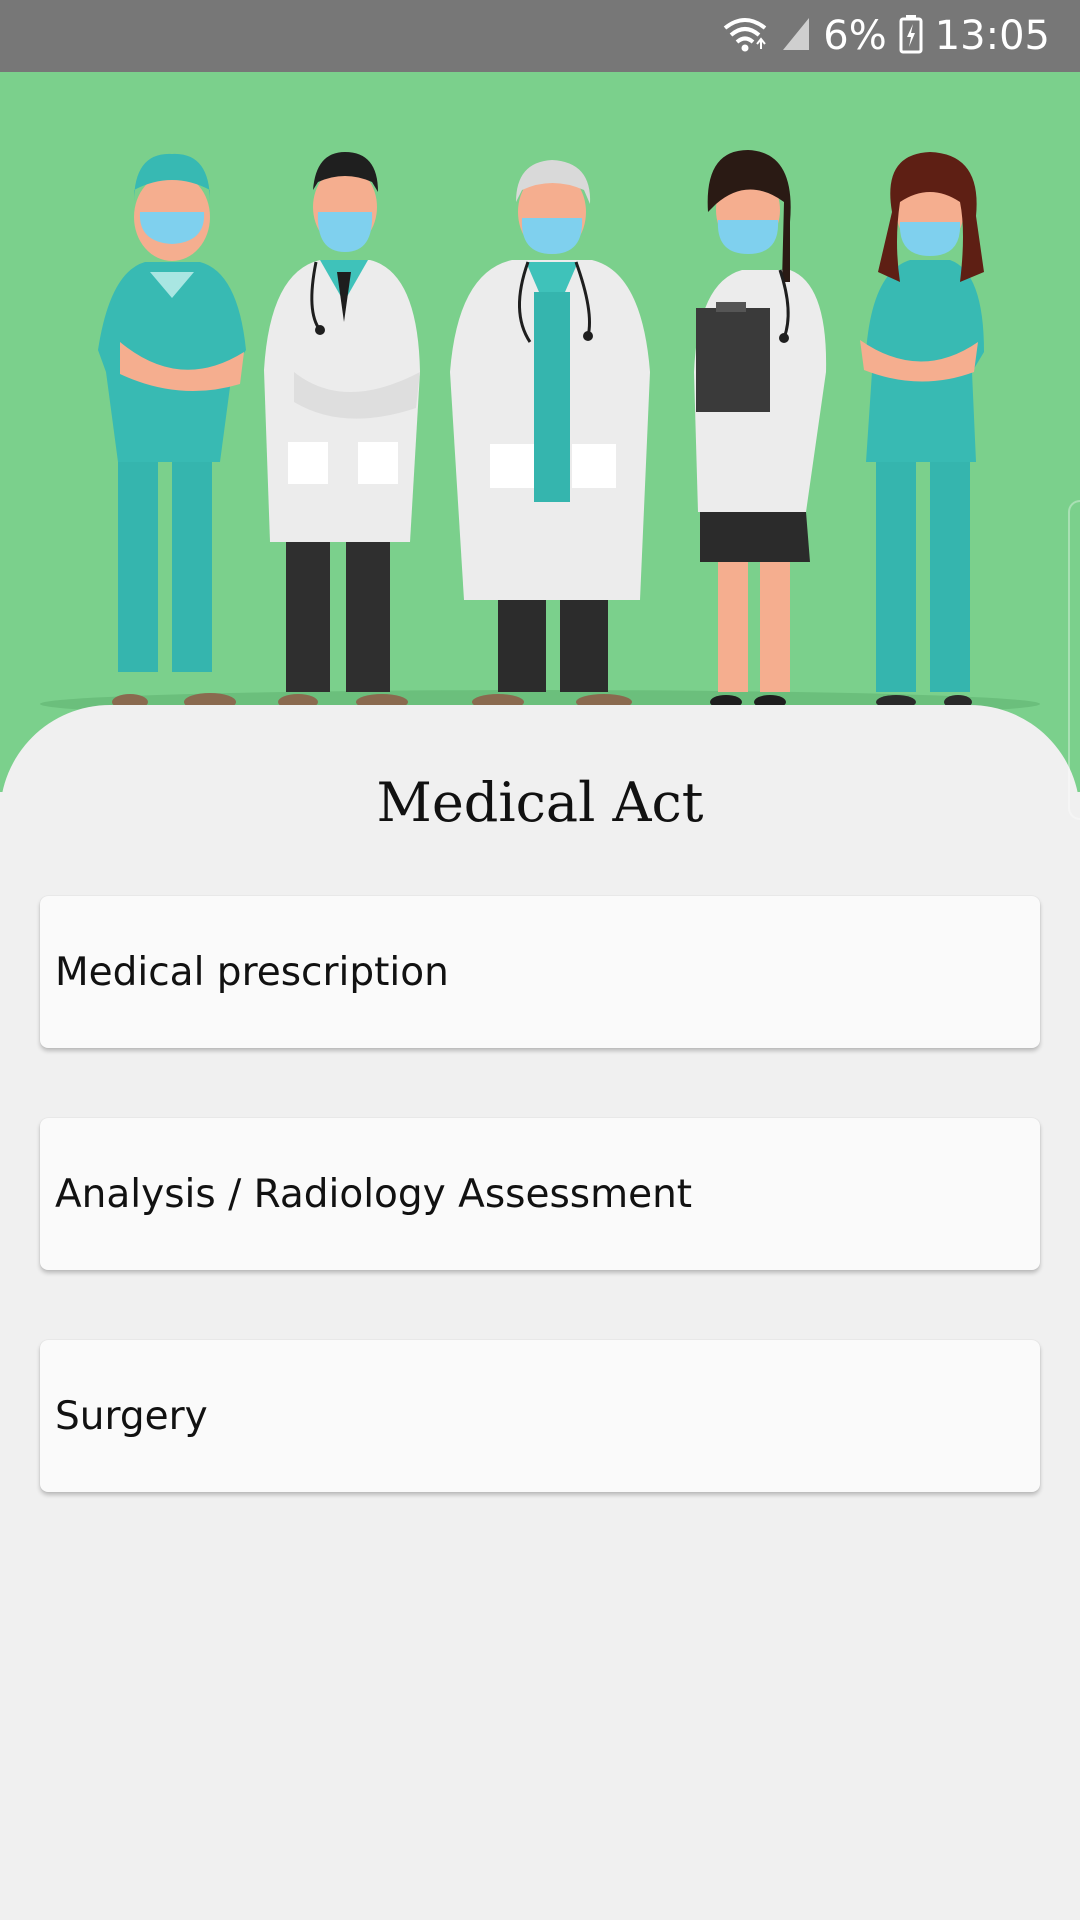  What do you see at coordinates (374, 1194) in the screenshot?
I see `option-label: Analysis / Radiology Assessment` at bounding box center [374, 1194].